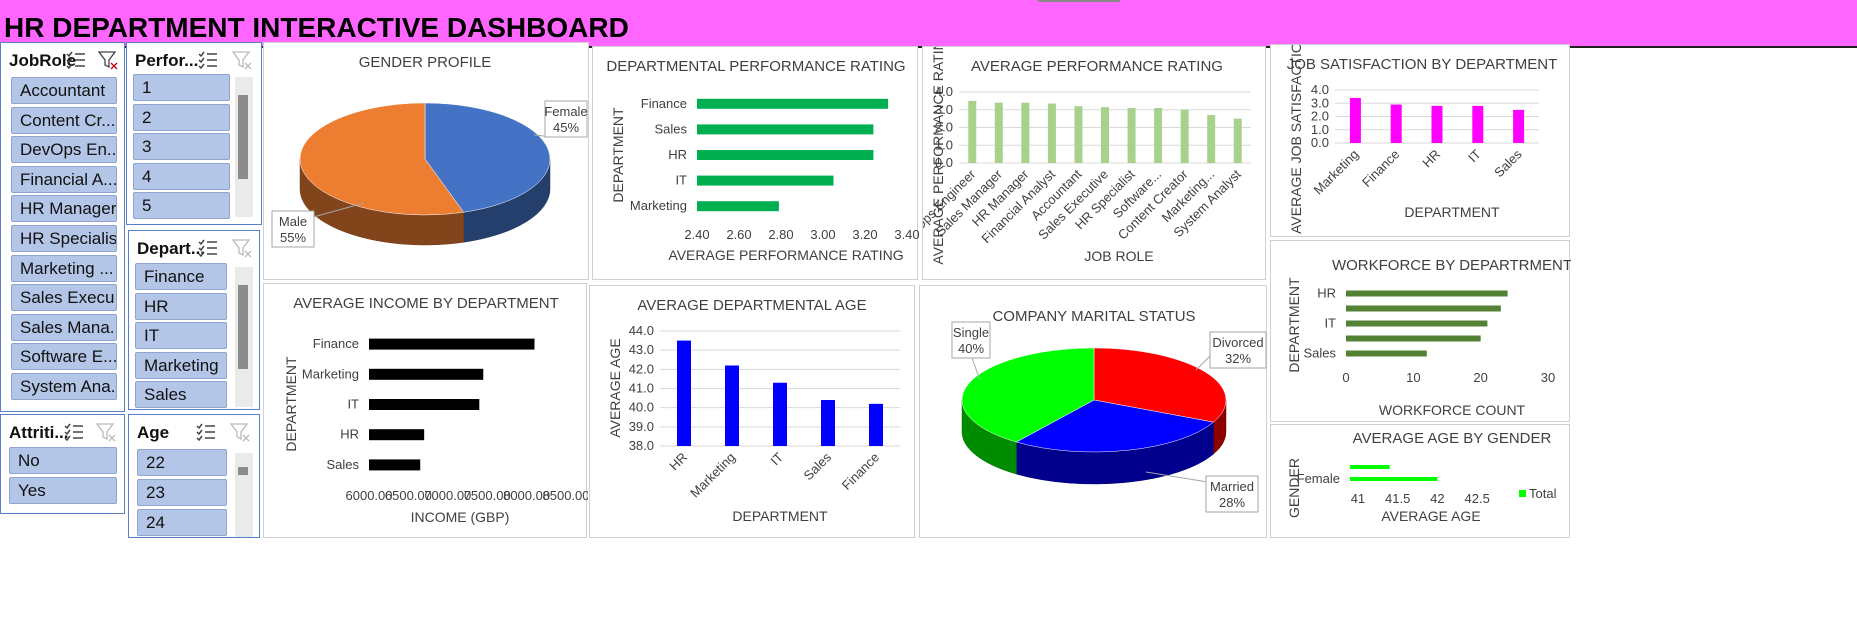  Describe the element at coordinates (182, 462) in the screenshot. I see `slicer-item-age: 22` at that location.